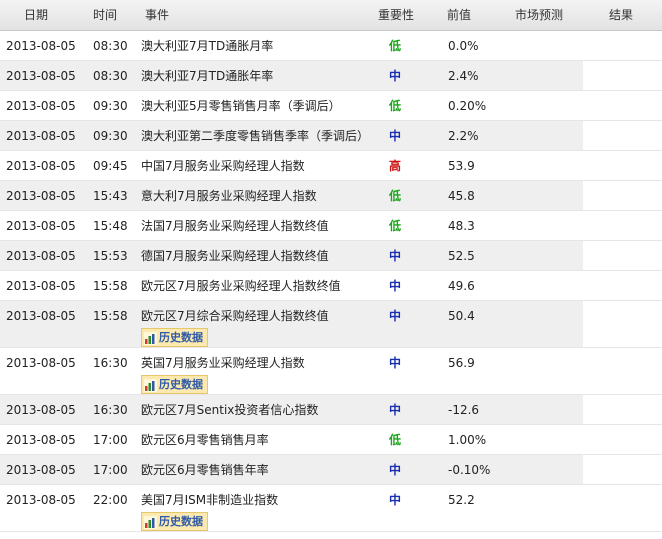 This screenshot has height=539, width=662. I want to click on row-event: 澳大利亚第二季度零售销售季率（季调后）, so click(255, 136).